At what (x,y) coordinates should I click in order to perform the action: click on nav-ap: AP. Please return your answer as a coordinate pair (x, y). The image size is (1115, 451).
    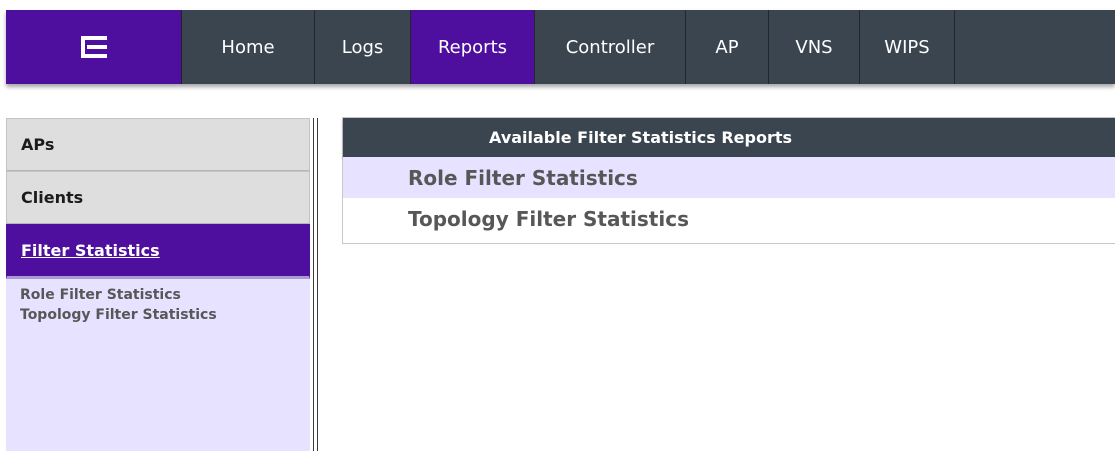
    Looking at the image, I should click on (727, 47).